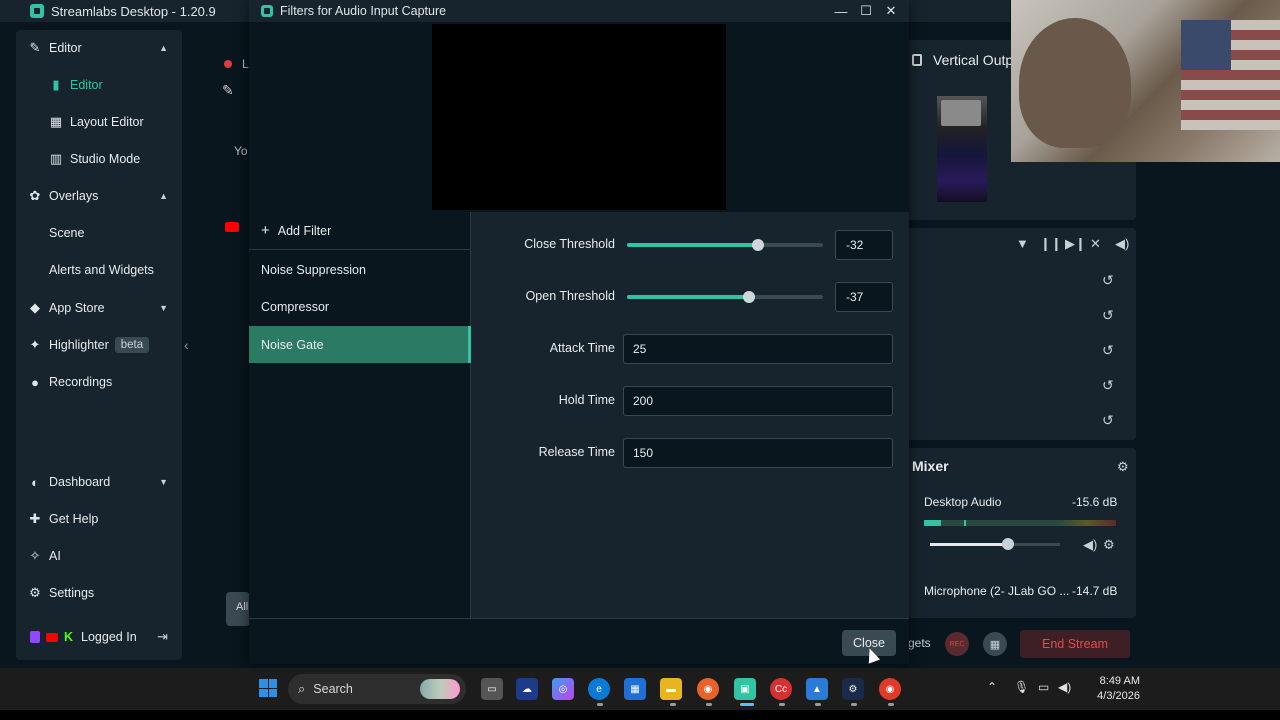  Describe the element at coordinates (853, 689) in the screenshot. I see `steam-icon: ⚙` at that location.